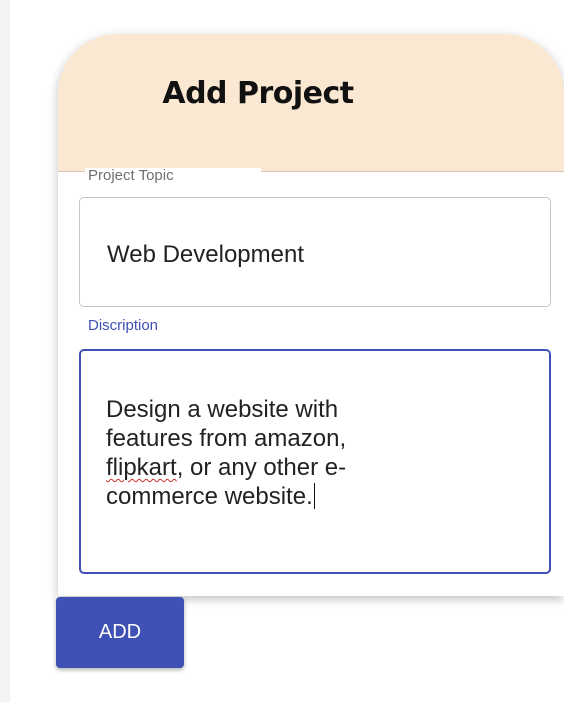  Describe the element at coordinates (205, 254) in the screenshot. I see `project-topic-value: Web Development` at that location.